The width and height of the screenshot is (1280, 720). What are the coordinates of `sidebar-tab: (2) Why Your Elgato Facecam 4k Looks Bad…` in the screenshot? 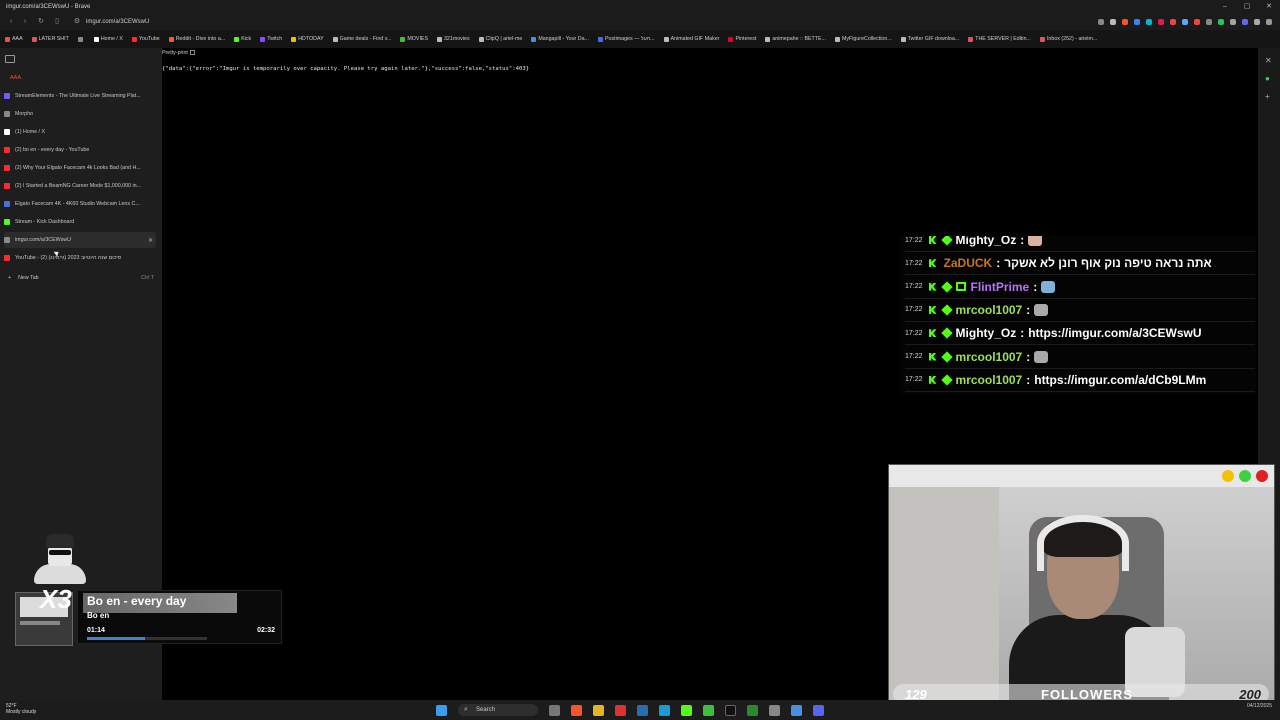 It's located at (80, 168).